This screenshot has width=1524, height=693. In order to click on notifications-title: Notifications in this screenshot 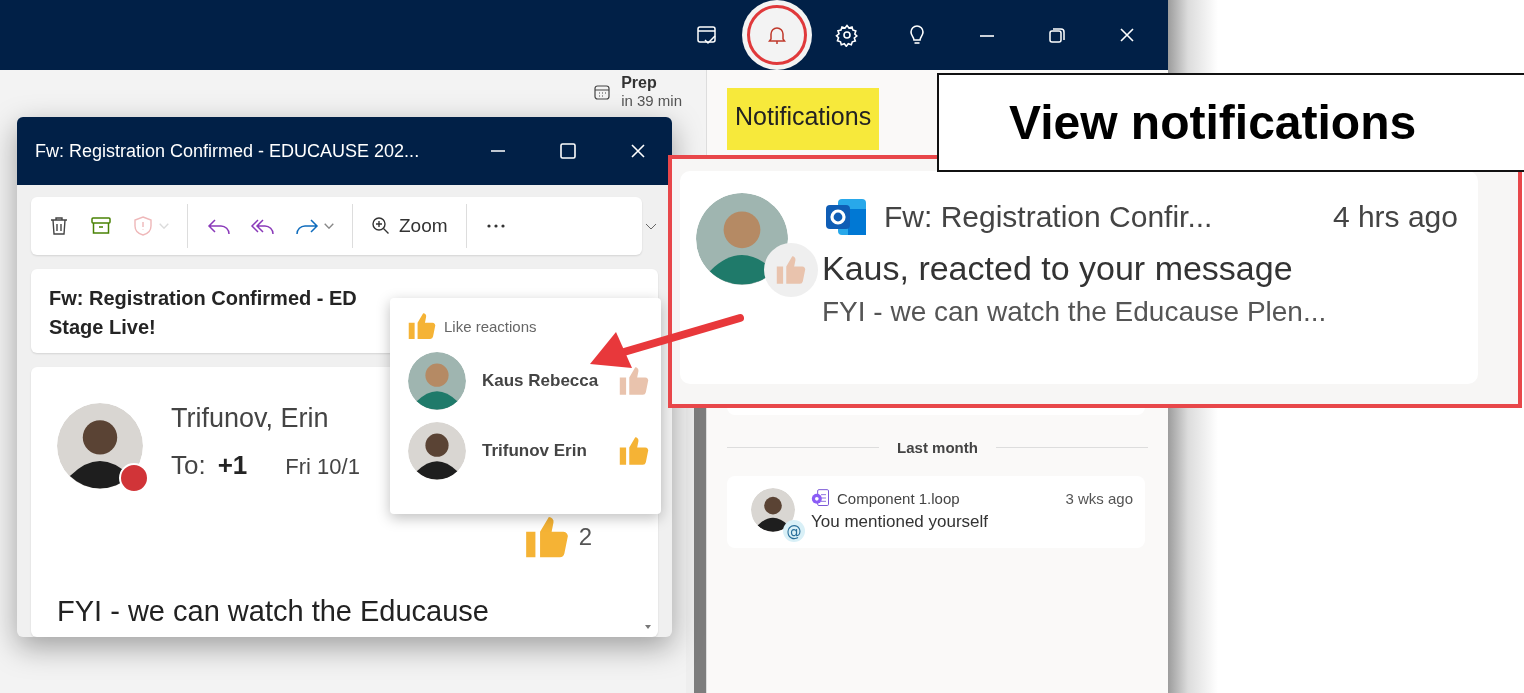, I will do `click(803, 119)`.